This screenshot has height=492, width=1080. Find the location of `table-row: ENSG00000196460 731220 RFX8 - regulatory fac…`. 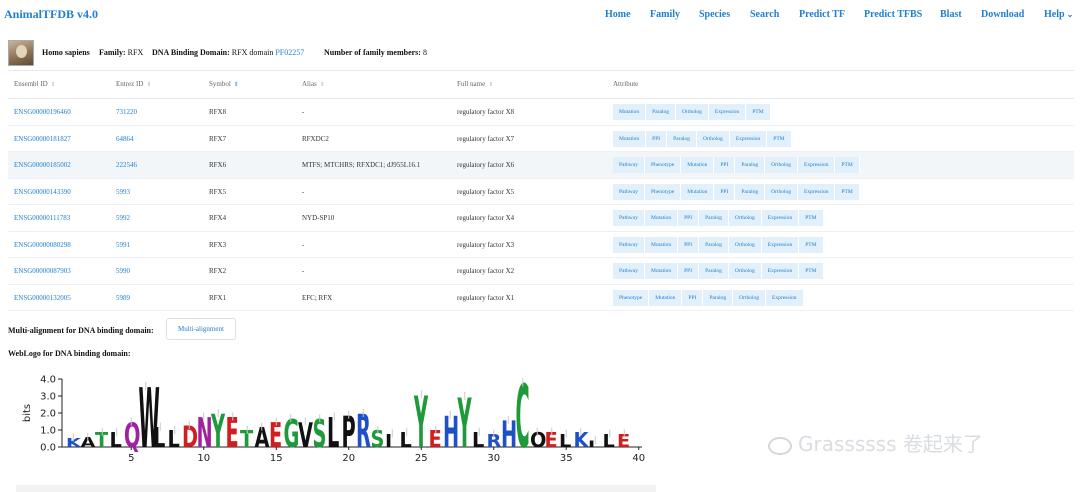

table-row: ENSG00000196460 731220 RFX8 - regulatory fac… is located at coordinates (541, 112).